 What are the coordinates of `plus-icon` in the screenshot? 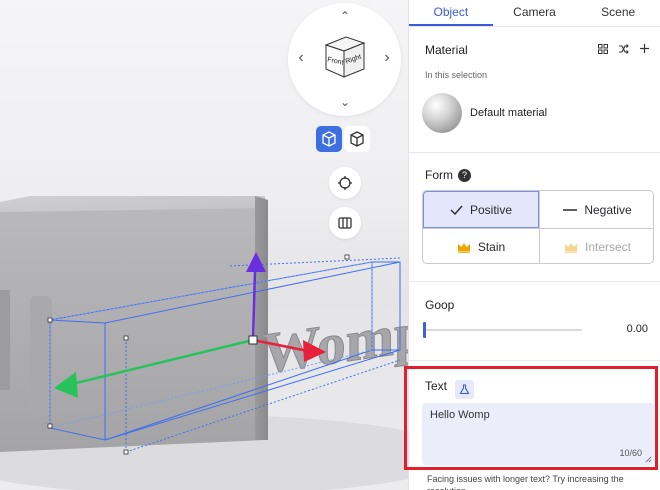 It's located at (644, 50).